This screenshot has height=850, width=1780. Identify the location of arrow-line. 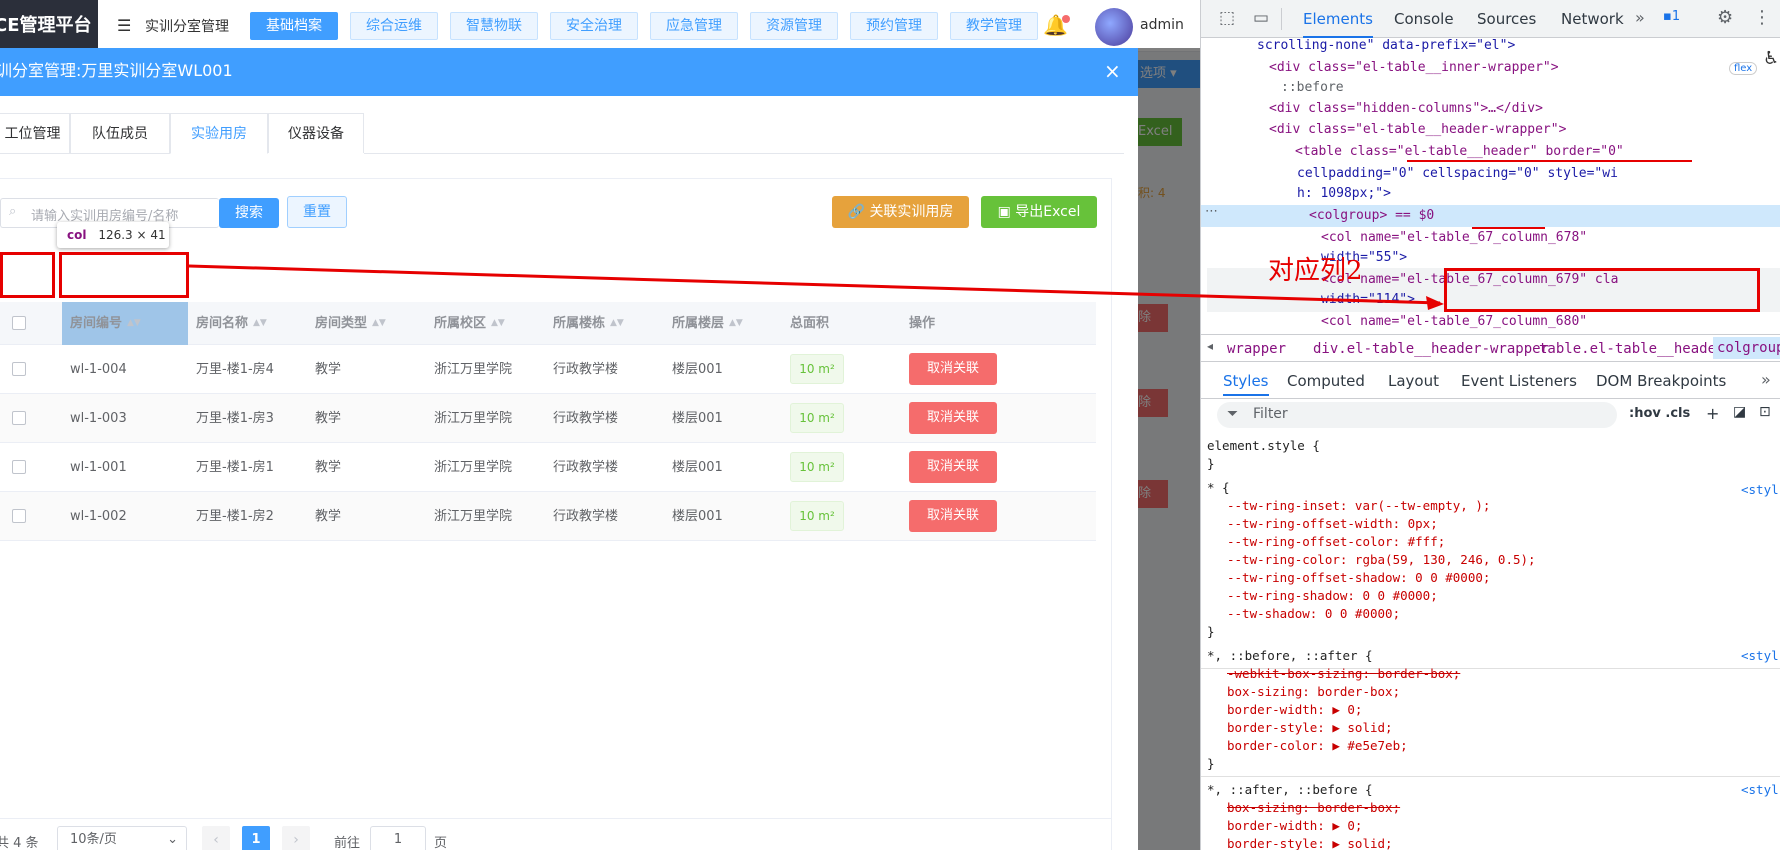
(814, 284).